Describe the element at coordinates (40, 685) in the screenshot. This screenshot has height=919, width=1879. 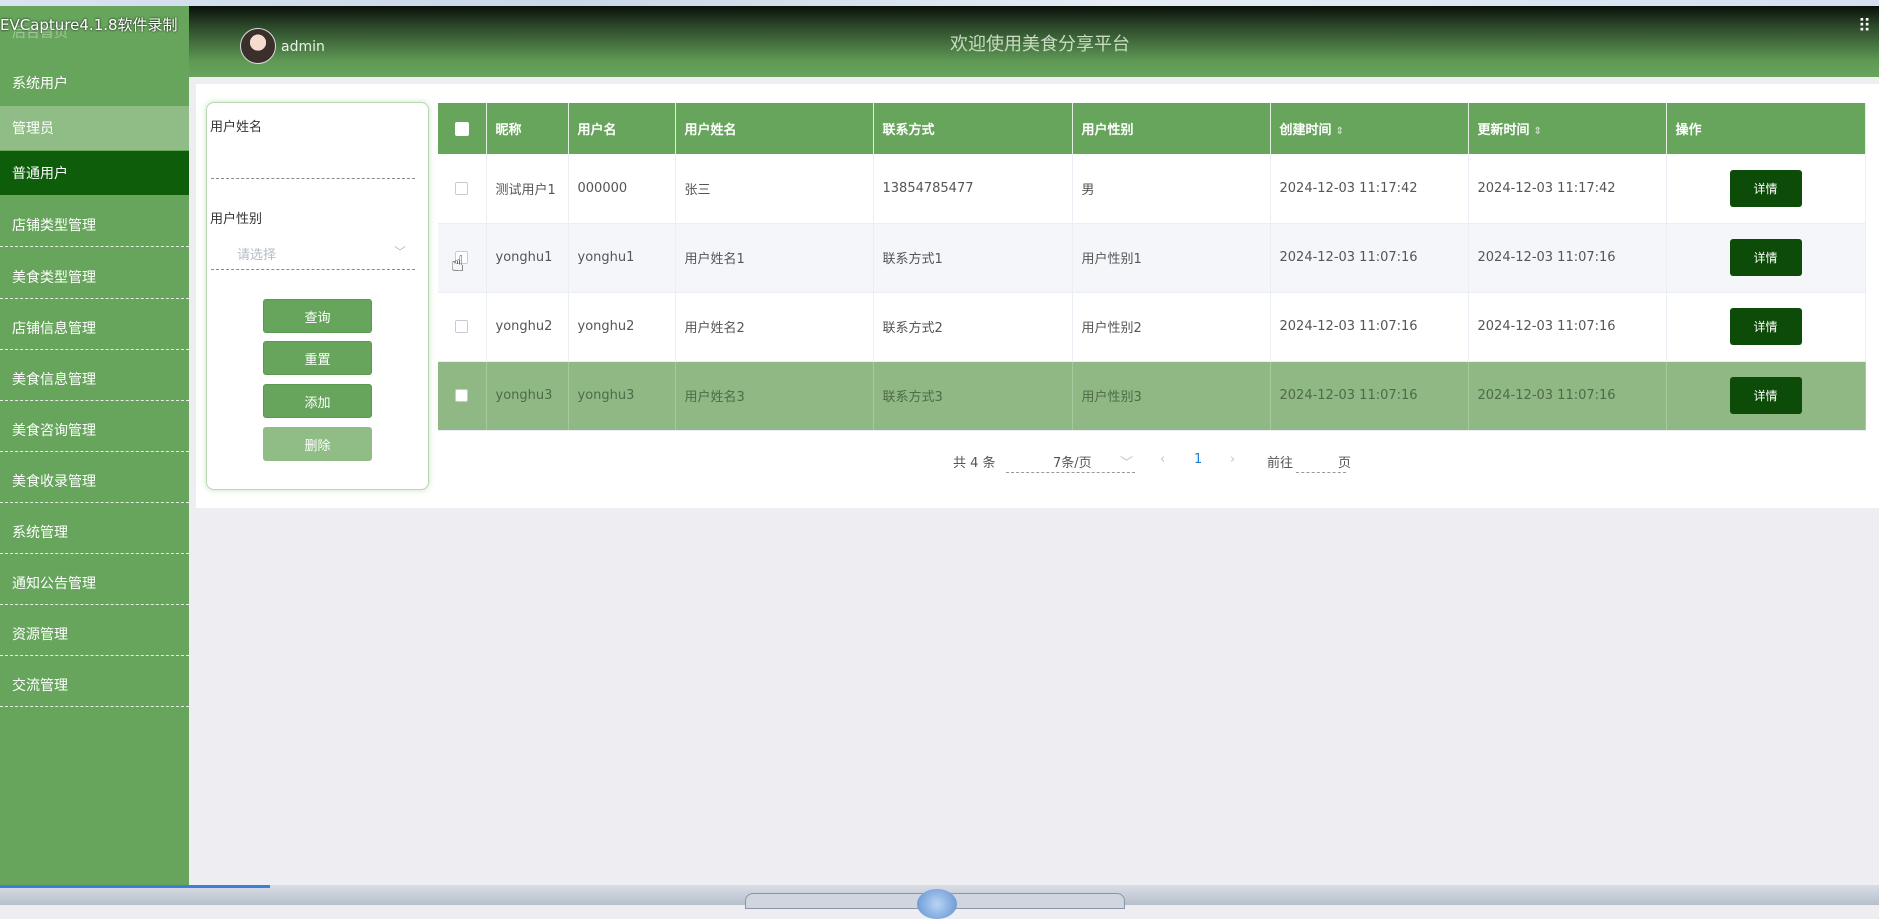
I see `sidebar-item-label: 交流管理` at that location.